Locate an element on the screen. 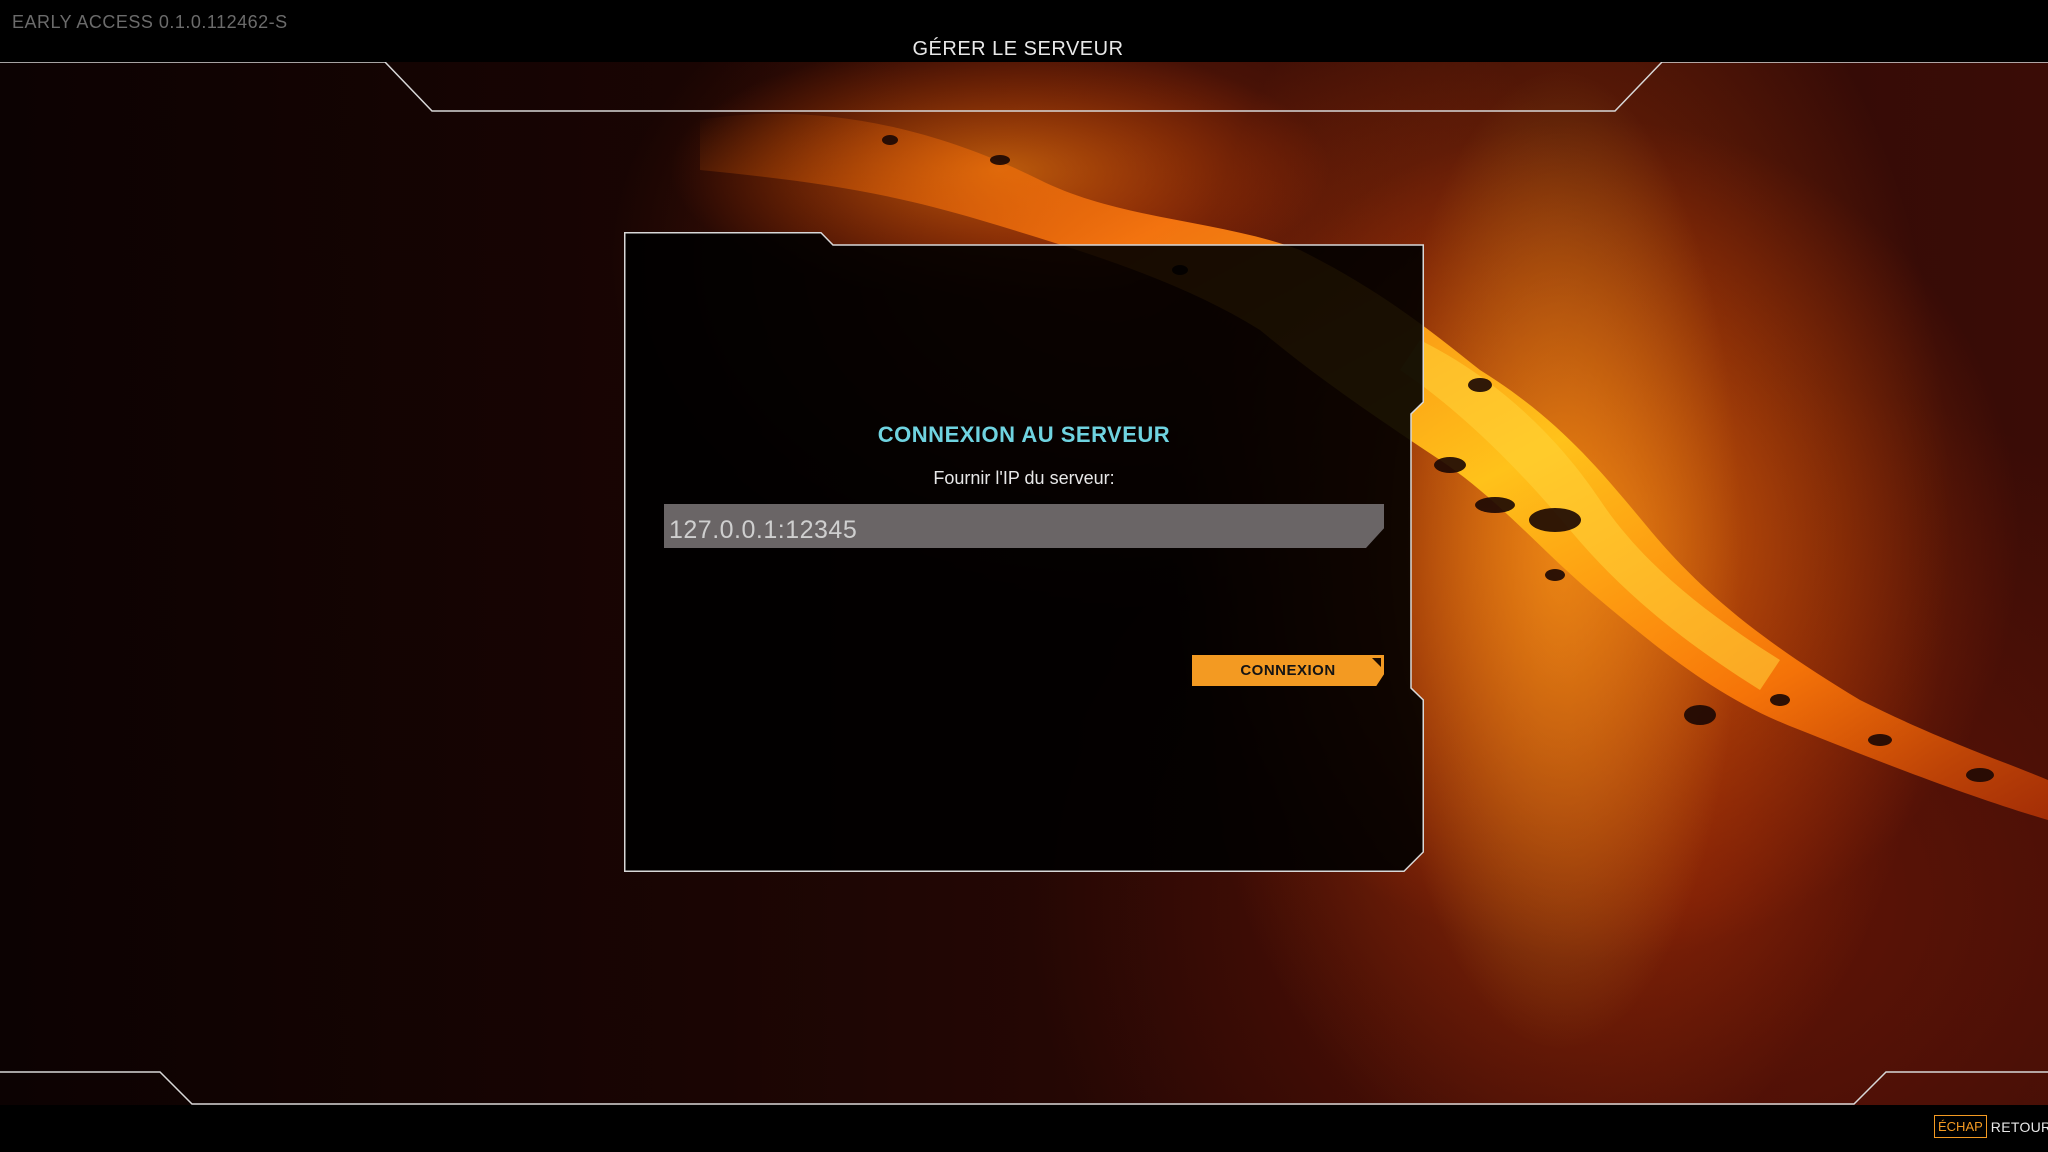 The height and width of the screenshot is (1152, 2048). version-label: EARLY ACCESS 0.1.0.112462-S is located at coordinates (150, 22).